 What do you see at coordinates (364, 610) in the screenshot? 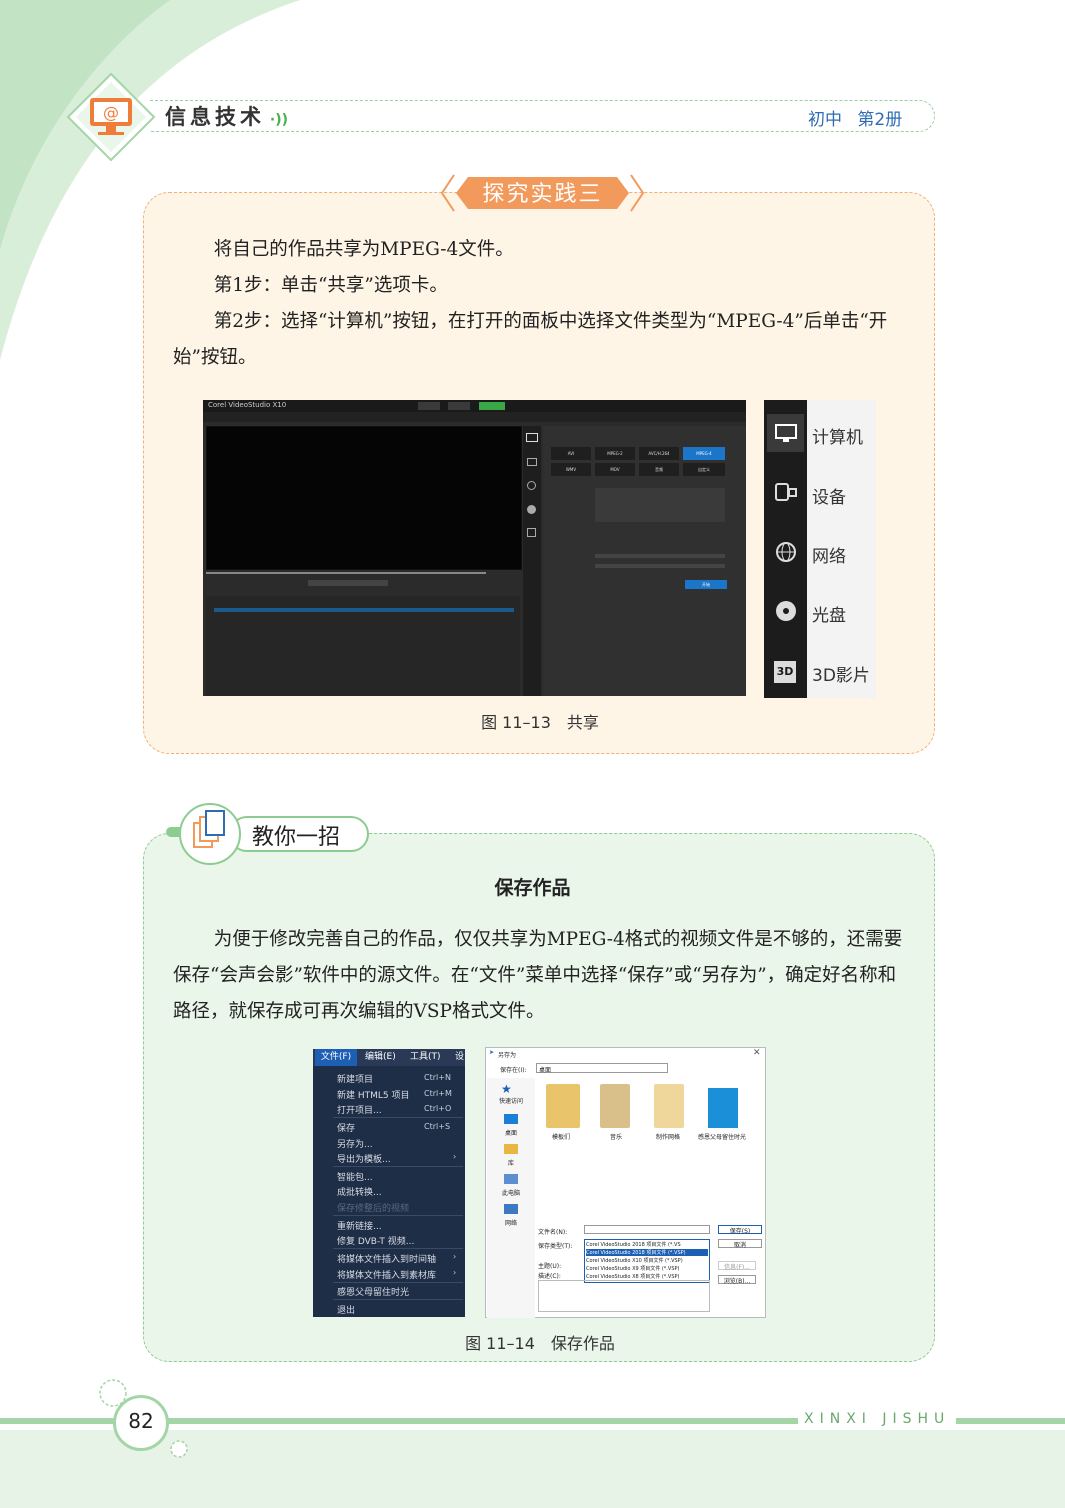
I see `vs-progress-bar` at bounding box center [364, 610].